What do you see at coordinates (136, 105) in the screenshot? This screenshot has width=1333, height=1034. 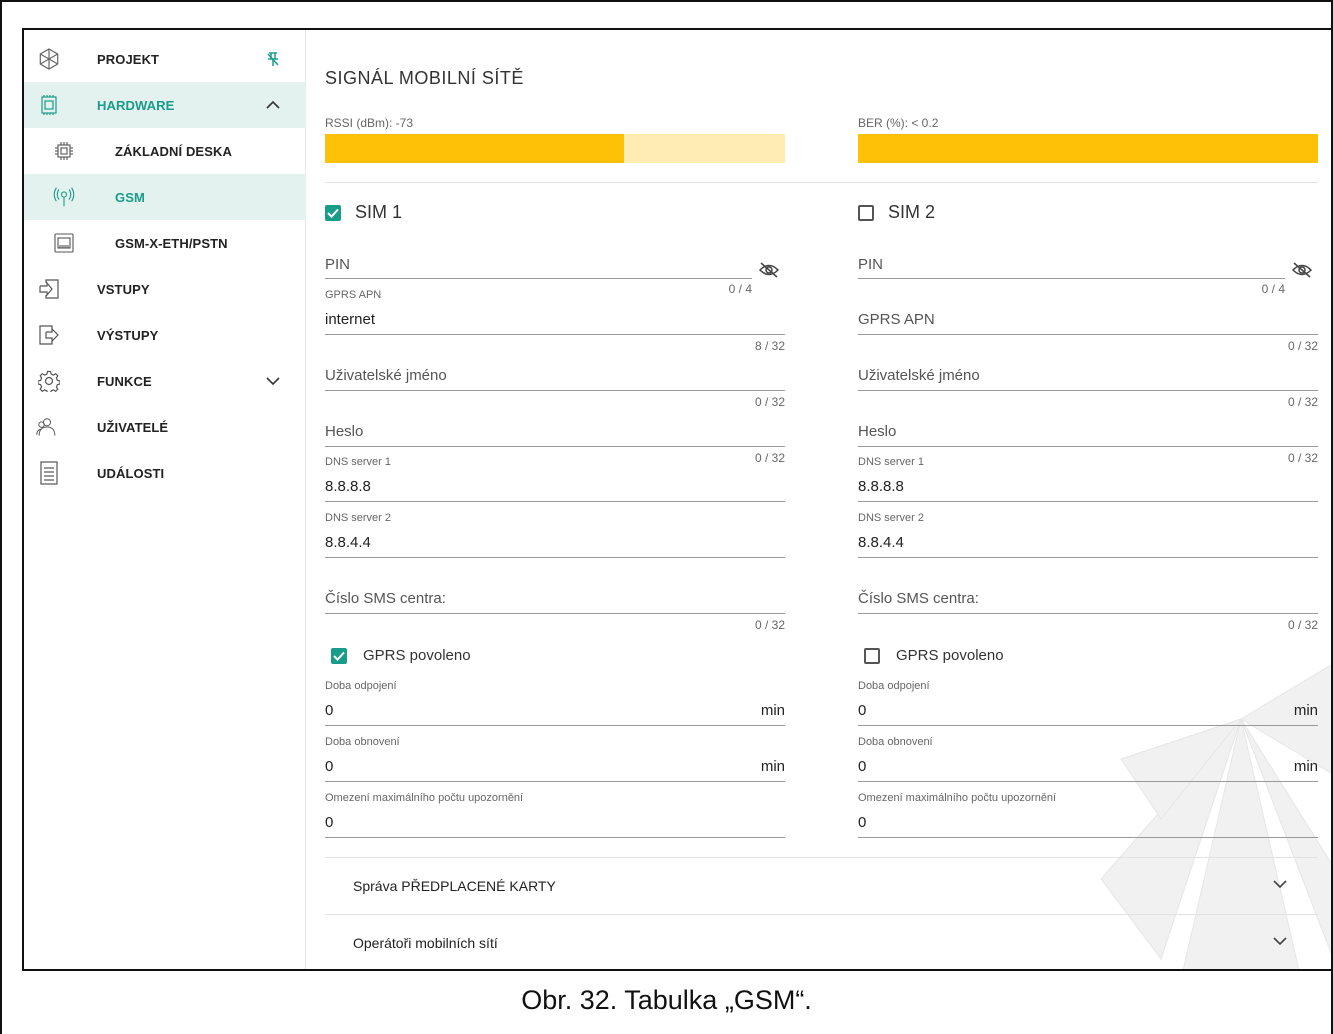 I see `sidebar-item-label: HARDWARE` at bounding box center [136, 105].